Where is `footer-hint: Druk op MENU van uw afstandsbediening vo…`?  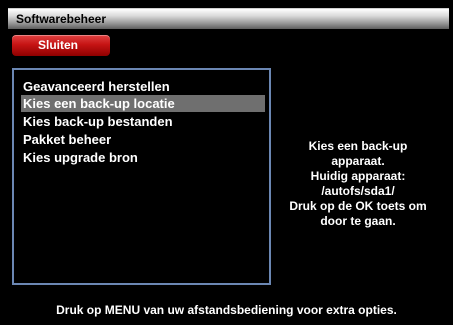
footer-hint: Druk op MENU van uw afstandsbediening vo… is located at coordinates (226, 310).